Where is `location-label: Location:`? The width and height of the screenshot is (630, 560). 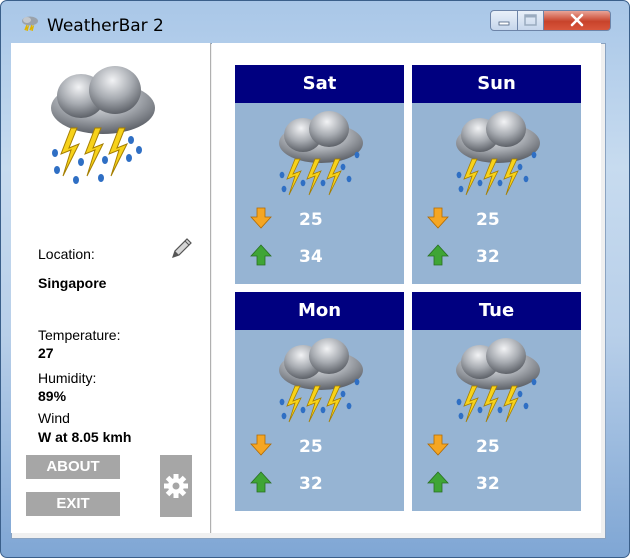 location-label: Location: is located at coordinates (66, 254).